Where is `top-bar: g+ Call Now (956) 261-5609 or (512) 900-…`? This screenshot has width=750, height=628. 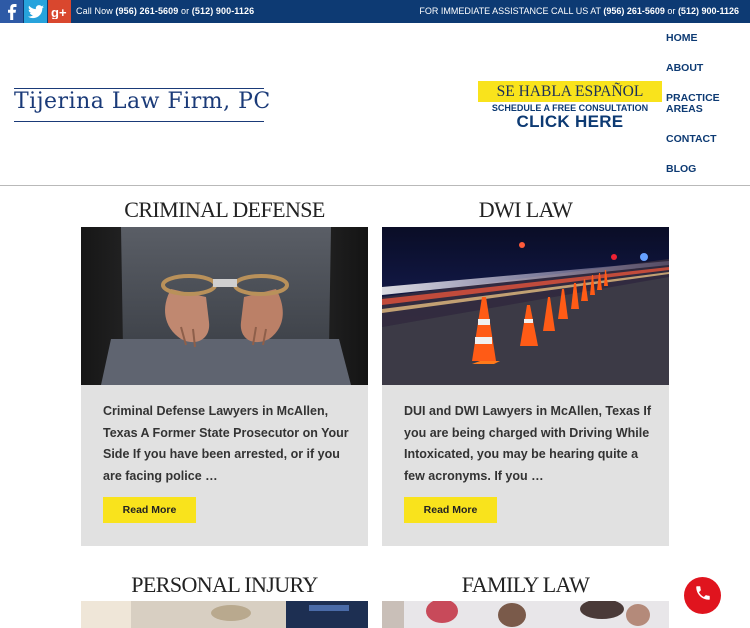
top-bar: g+ Call Now (956) 261-5609 or (512) 900-… is located at coordinates (375, 11).